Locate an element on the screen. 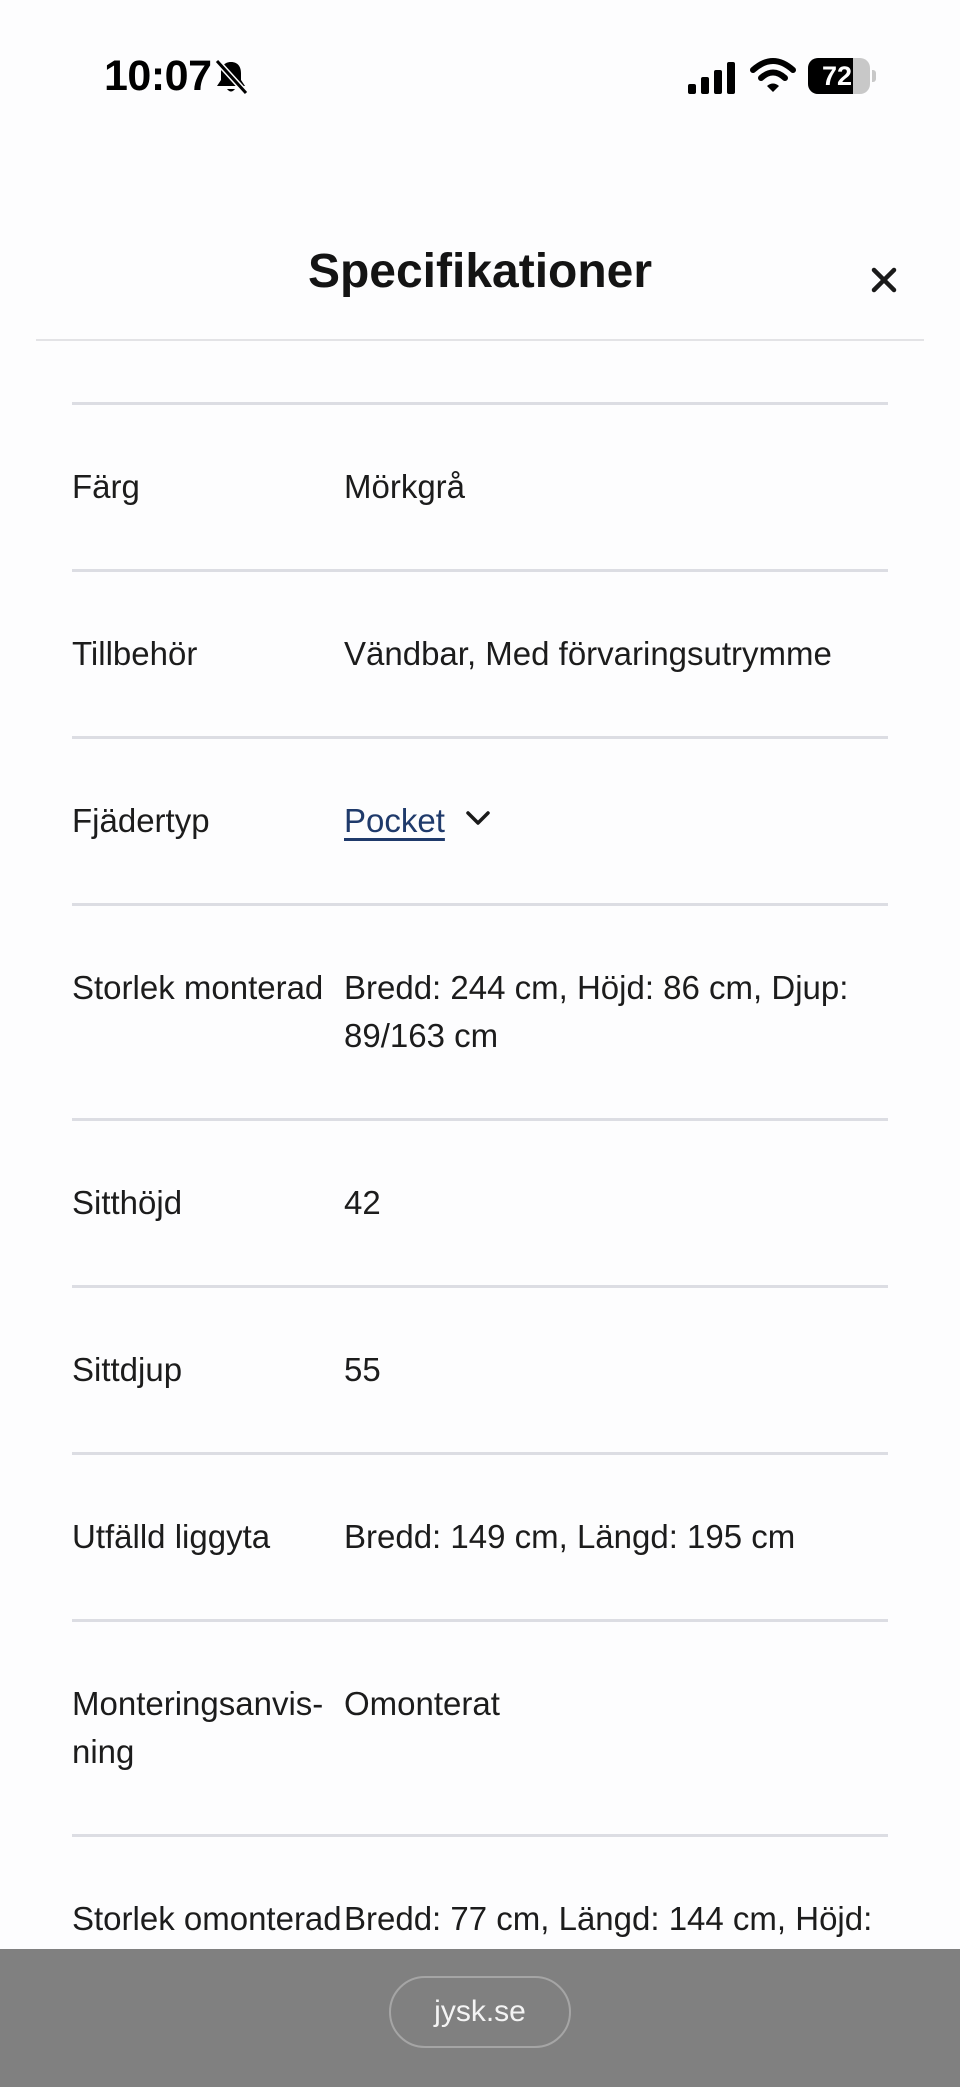 This screenshot has height=2087, width=960. spec-label: Monteringsanvis­ning is located at coordinates (198, 1727).